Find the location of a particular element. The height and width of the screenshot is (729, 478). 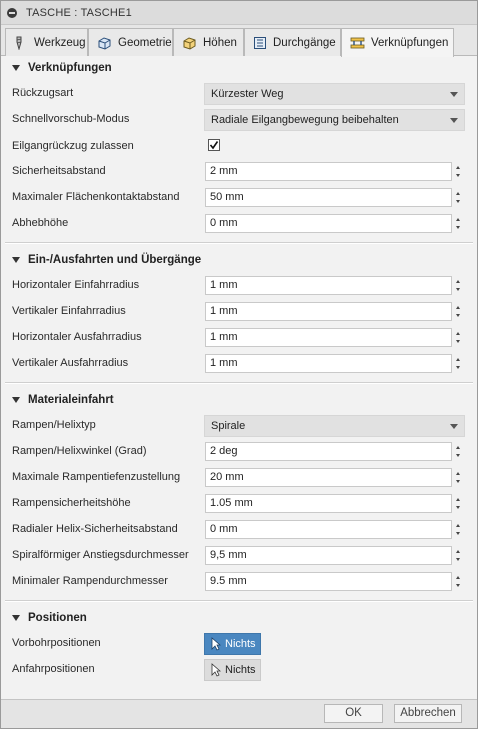

tab-label: Geometrie is located at coordinates (145, 42).